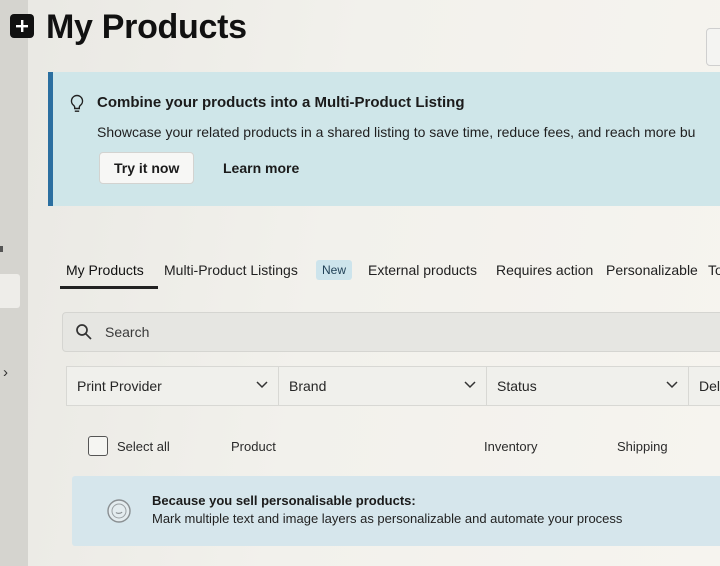 The width and height of the screenshot is (720, 566). I want to click on tab-multi-product-listings: Multi-Product Listings, so click(231, 270).